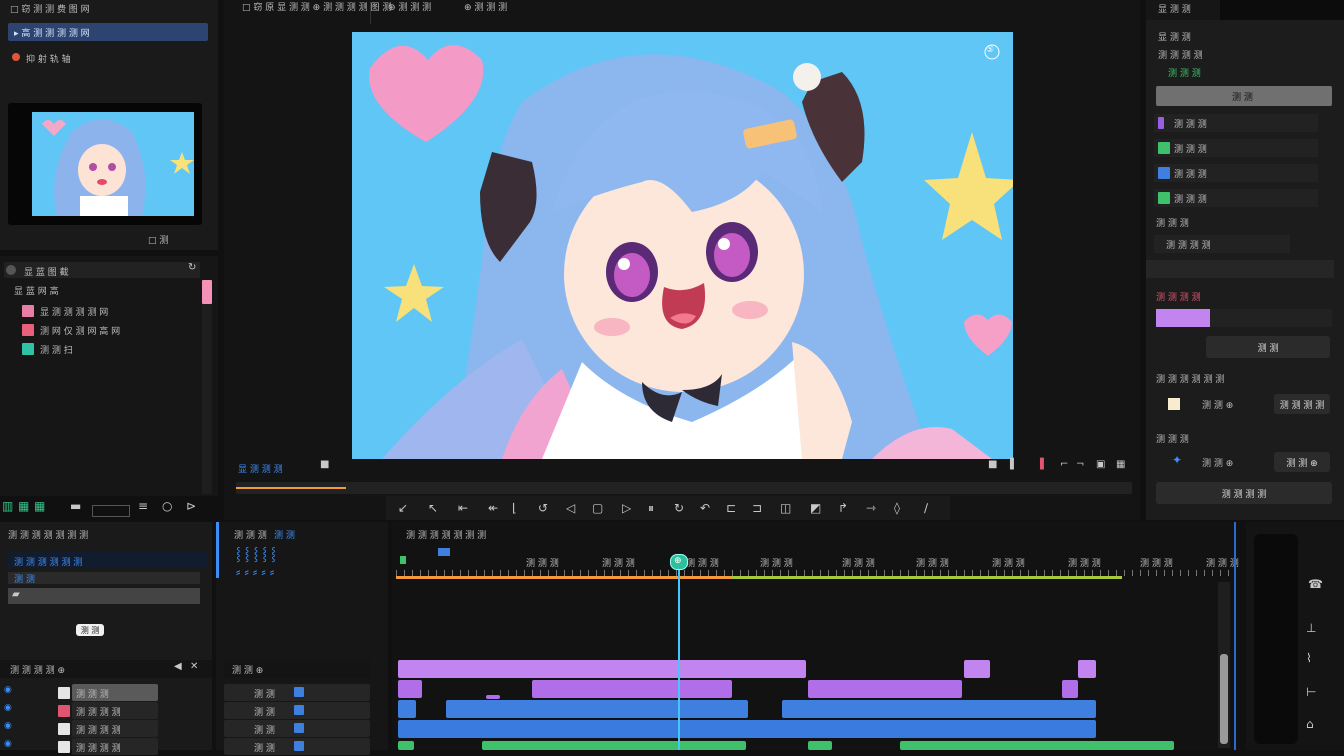 The height and width of the screenshot is (756, 1344). Describe the element at coordinates (1302, 404) in the screenshot. I see `reset-button: 测 测 测 测` at that location.